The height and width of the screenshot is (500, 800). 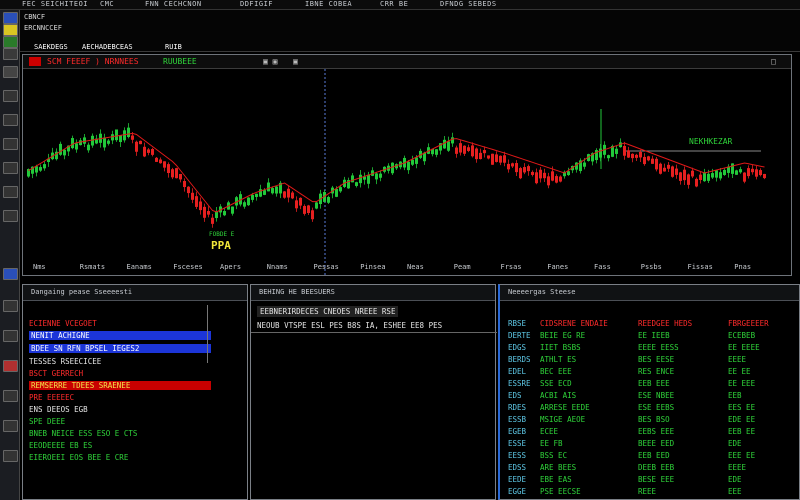 I want to click on watch-cell: EESS, so click(x=517, y=455).